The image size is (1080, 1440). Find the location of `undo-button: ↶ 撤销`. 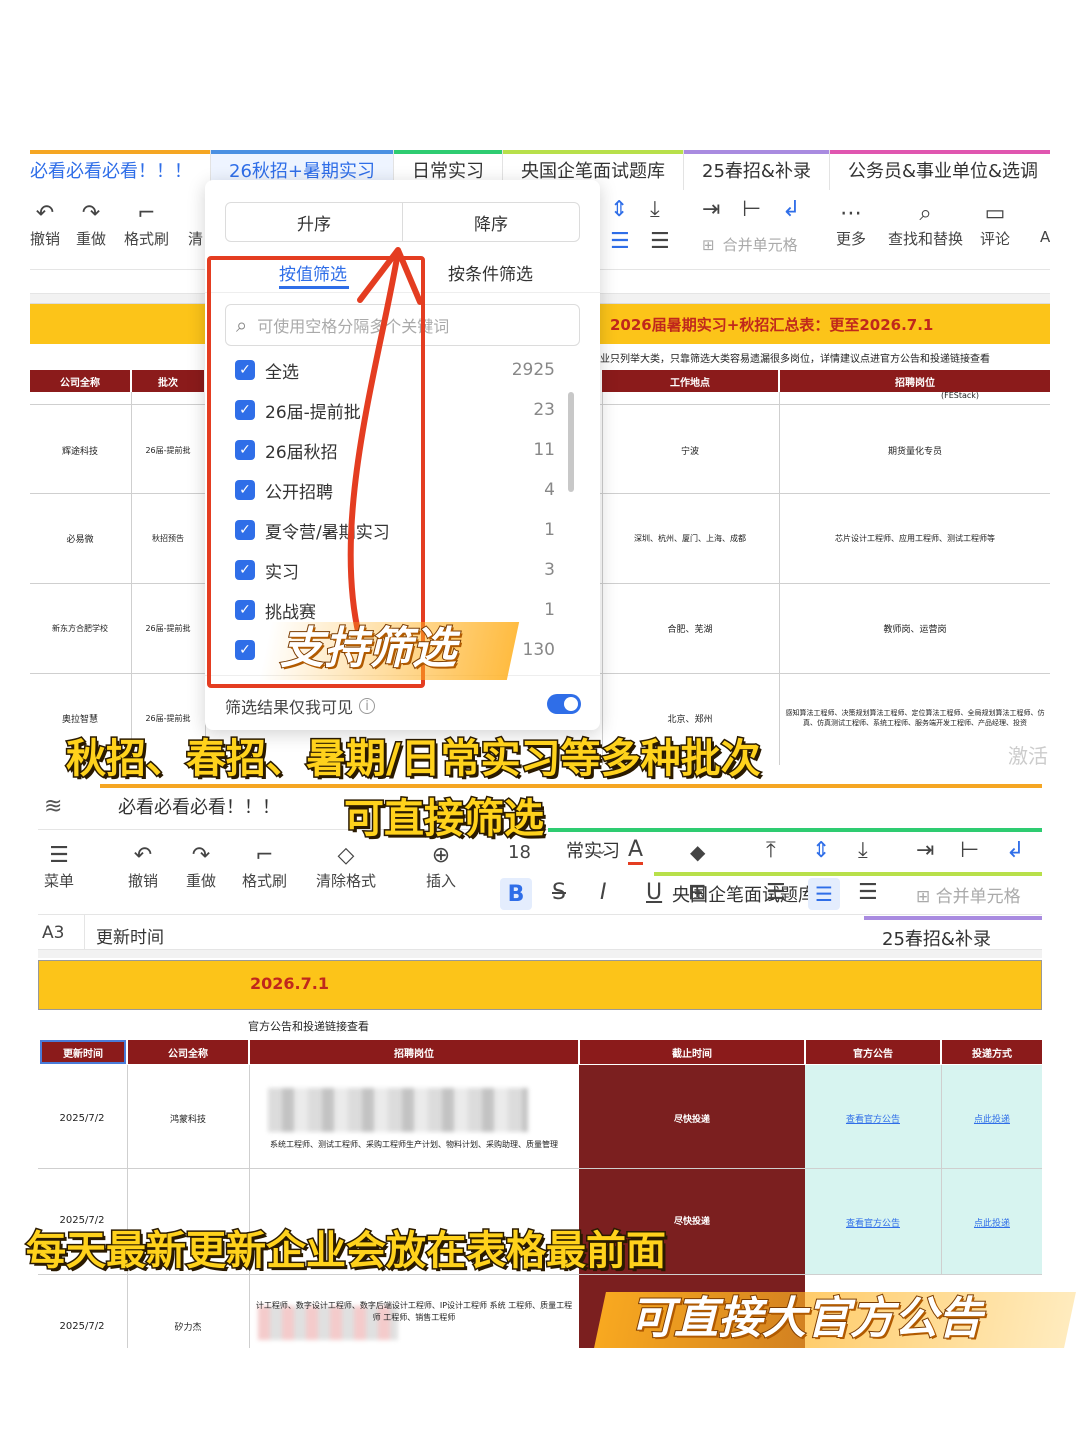

undo-button: ↶ 撤销 is located at coordinates (143, 866).